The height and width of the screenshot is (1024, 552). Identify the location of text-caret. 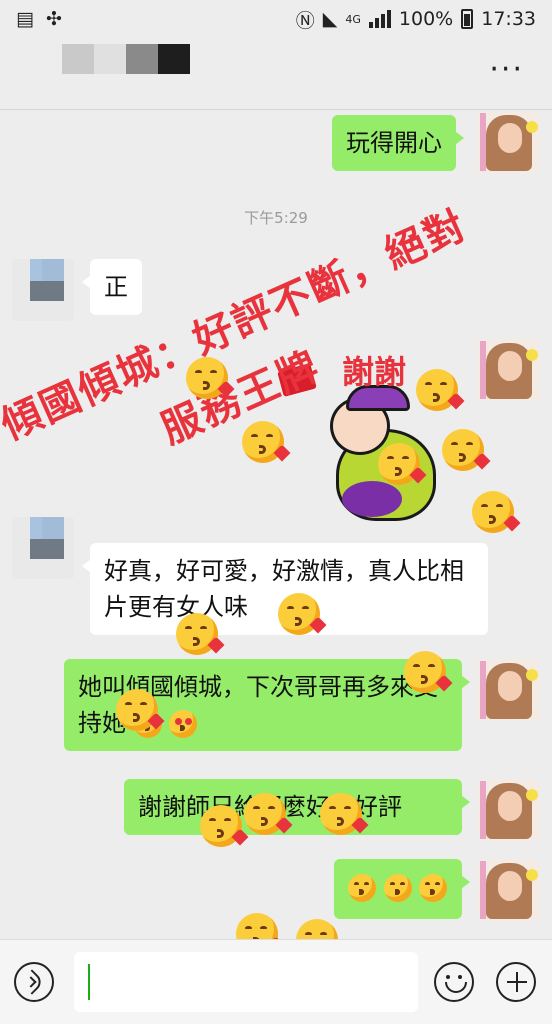
(89, 982).